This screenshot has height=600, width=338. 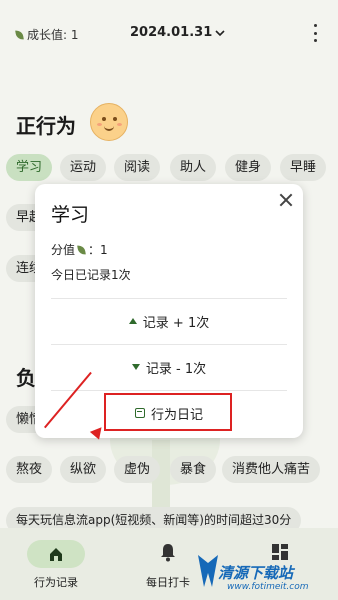 I want to click on chip-negative-2: 虚伪, so click(x=137, y=469).